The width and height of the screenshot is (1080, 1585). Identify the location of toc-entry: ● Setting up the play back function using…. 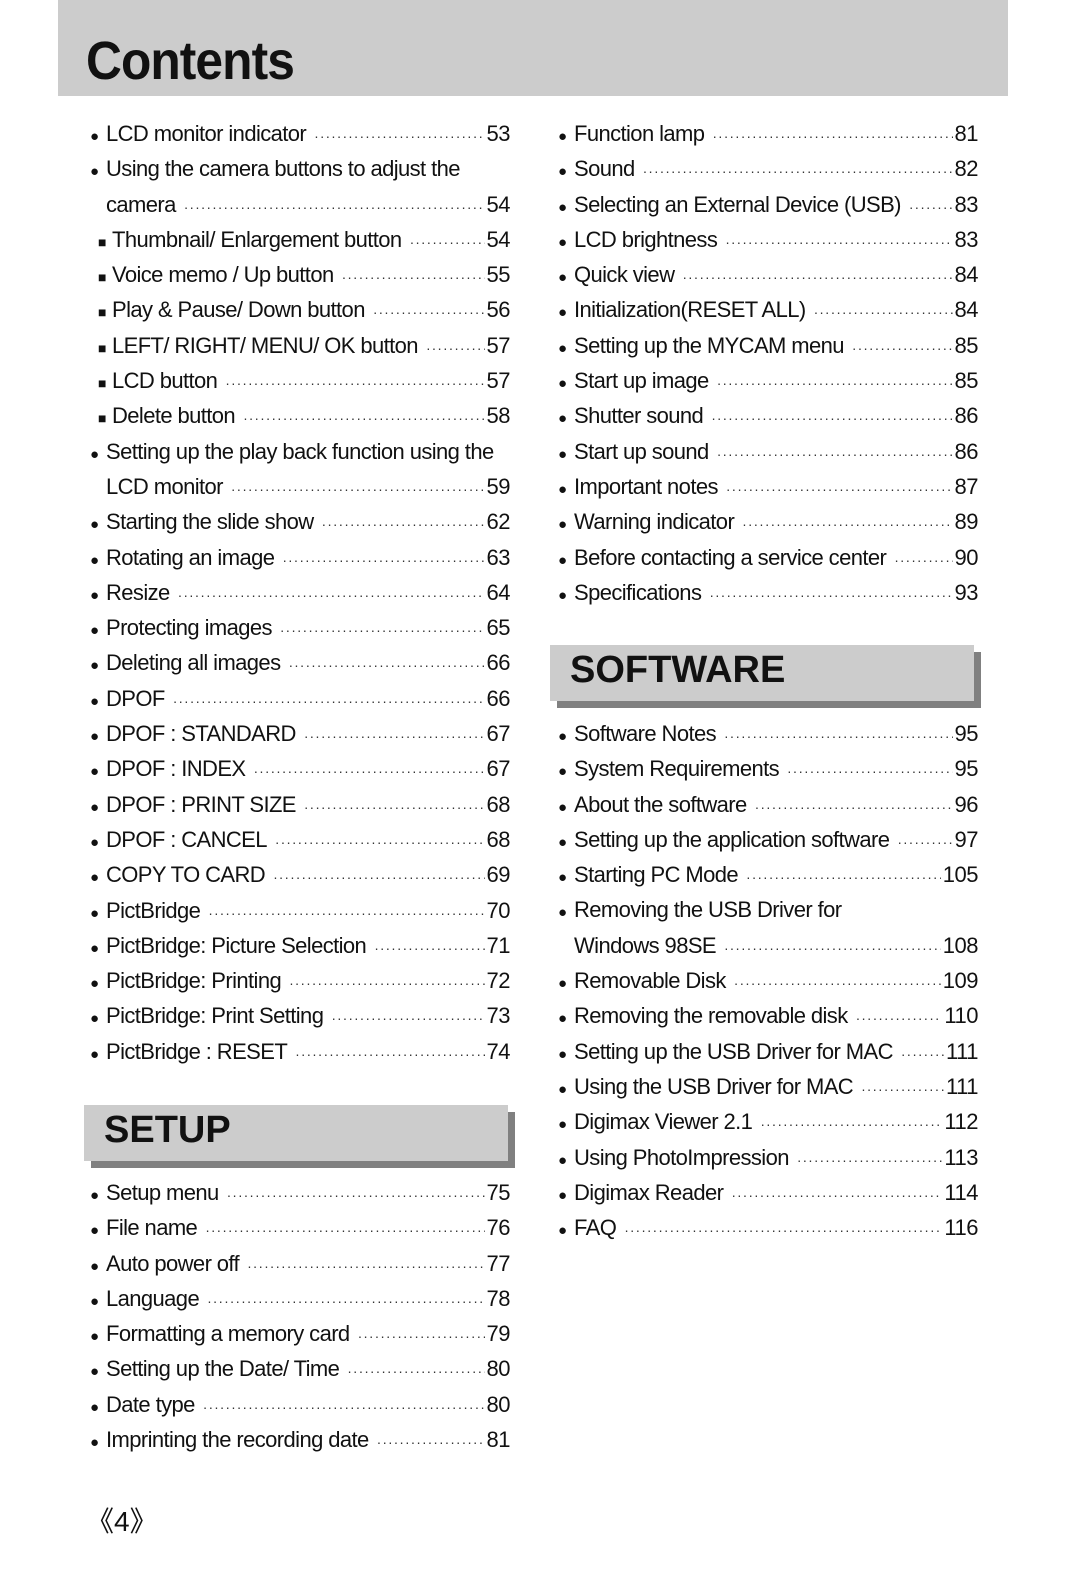
(300, 456).